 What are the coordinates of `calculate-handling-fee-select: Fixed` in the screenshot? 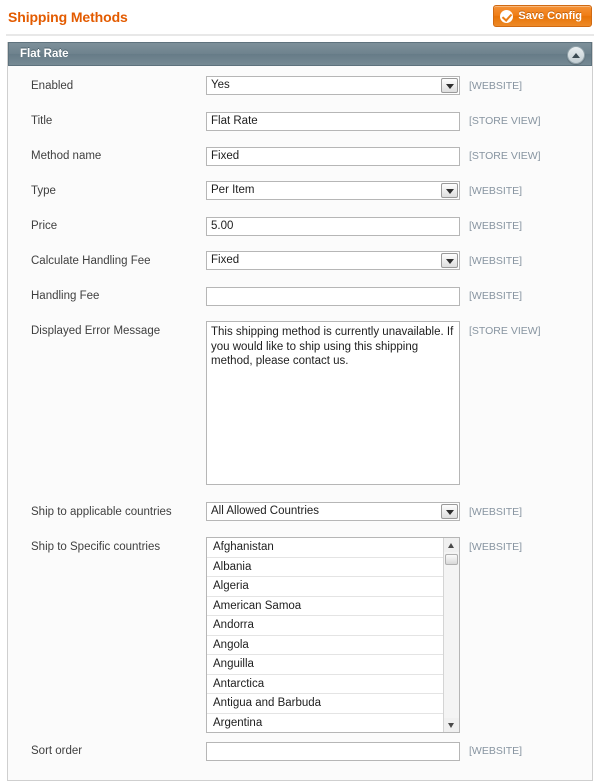 It's located at (333, 260).